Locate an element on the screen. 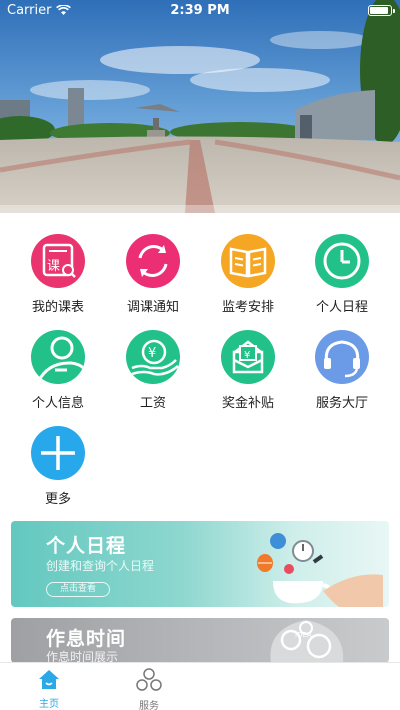 The height and width of the screenshot is (710, 400). bonus-icon: ¥ is located at coordinates (248, 357).